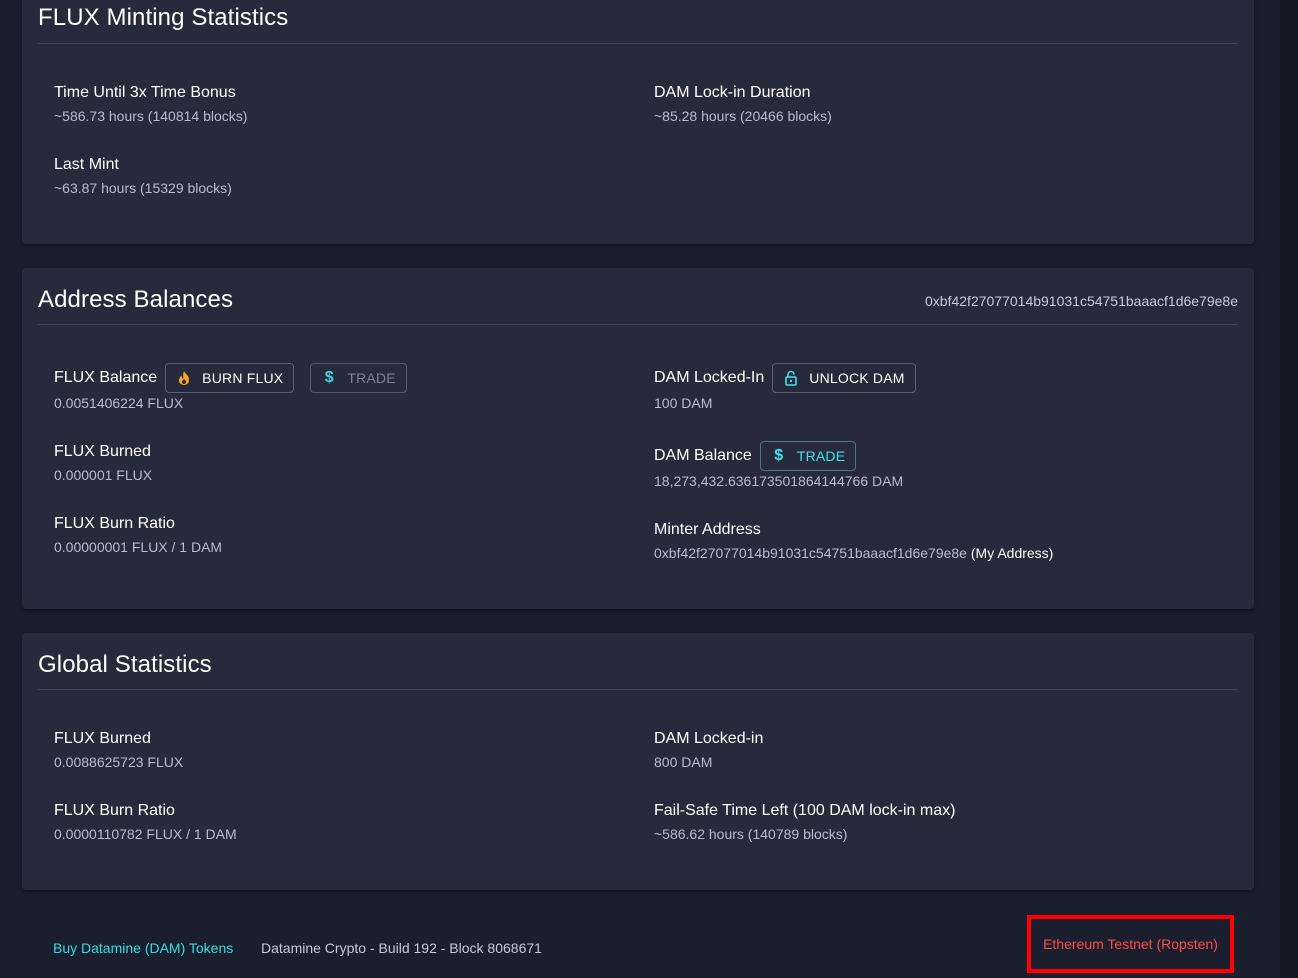 This screenshot has width=1298, height=978. I want to click on trade-dam-button: $ TRADE, so click(808, 456).